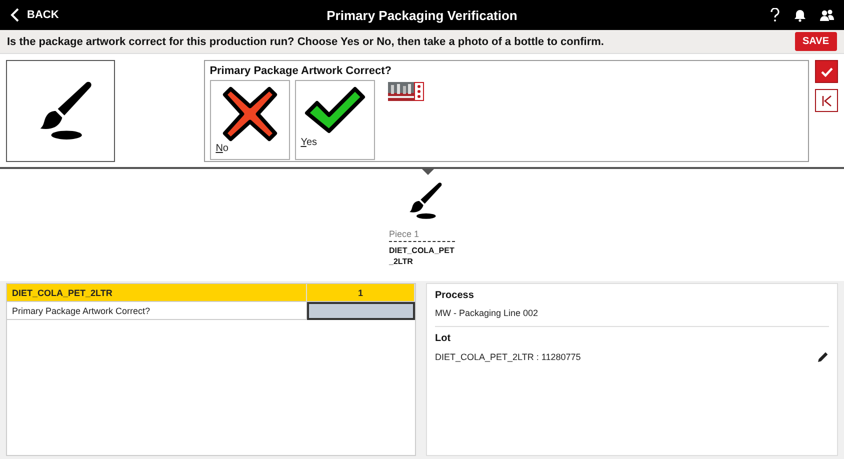 The height and width of the screenshot is (459, 844). What do you see at coordinates (815, 41) in the screenshot?
I see `save-button: SAVE` at bounding box center [815, 41].